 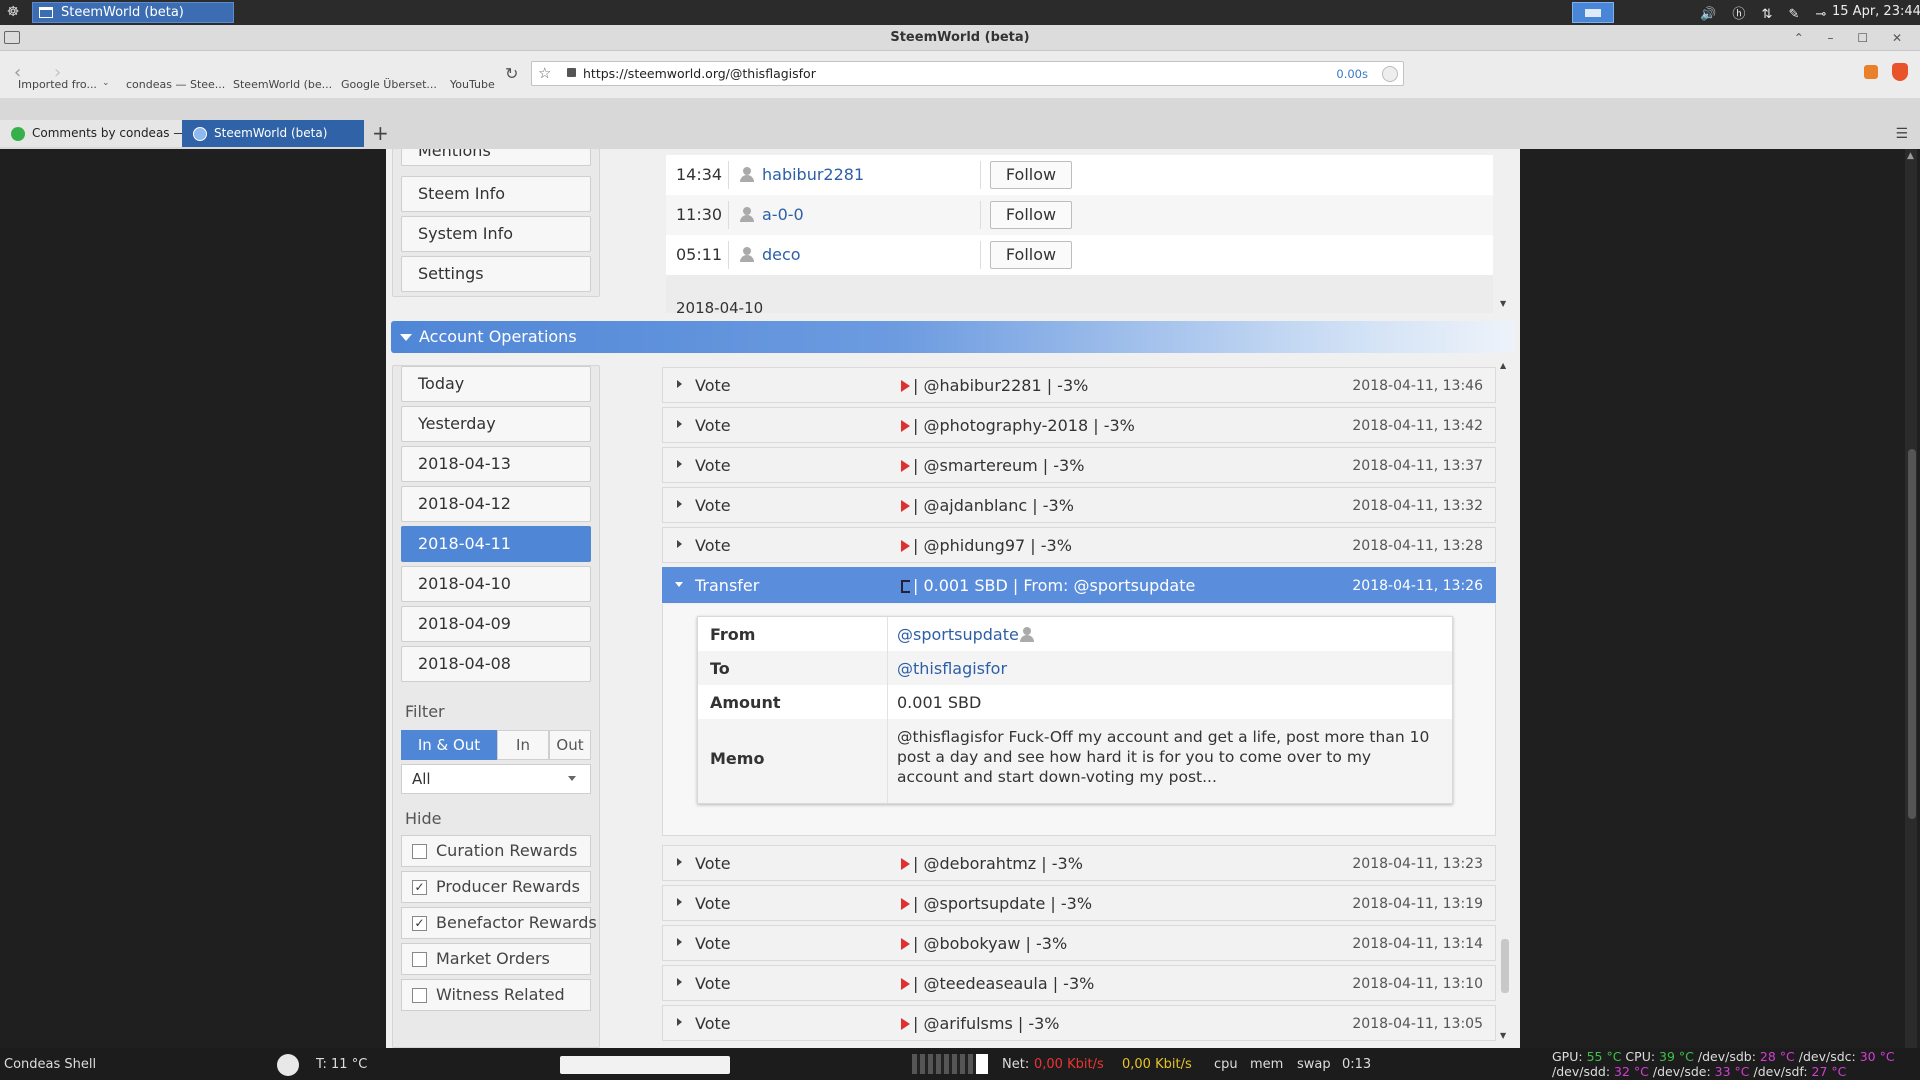 I want to click on clock: 15 Apr, 23:44, so click(x=1876, y=11).